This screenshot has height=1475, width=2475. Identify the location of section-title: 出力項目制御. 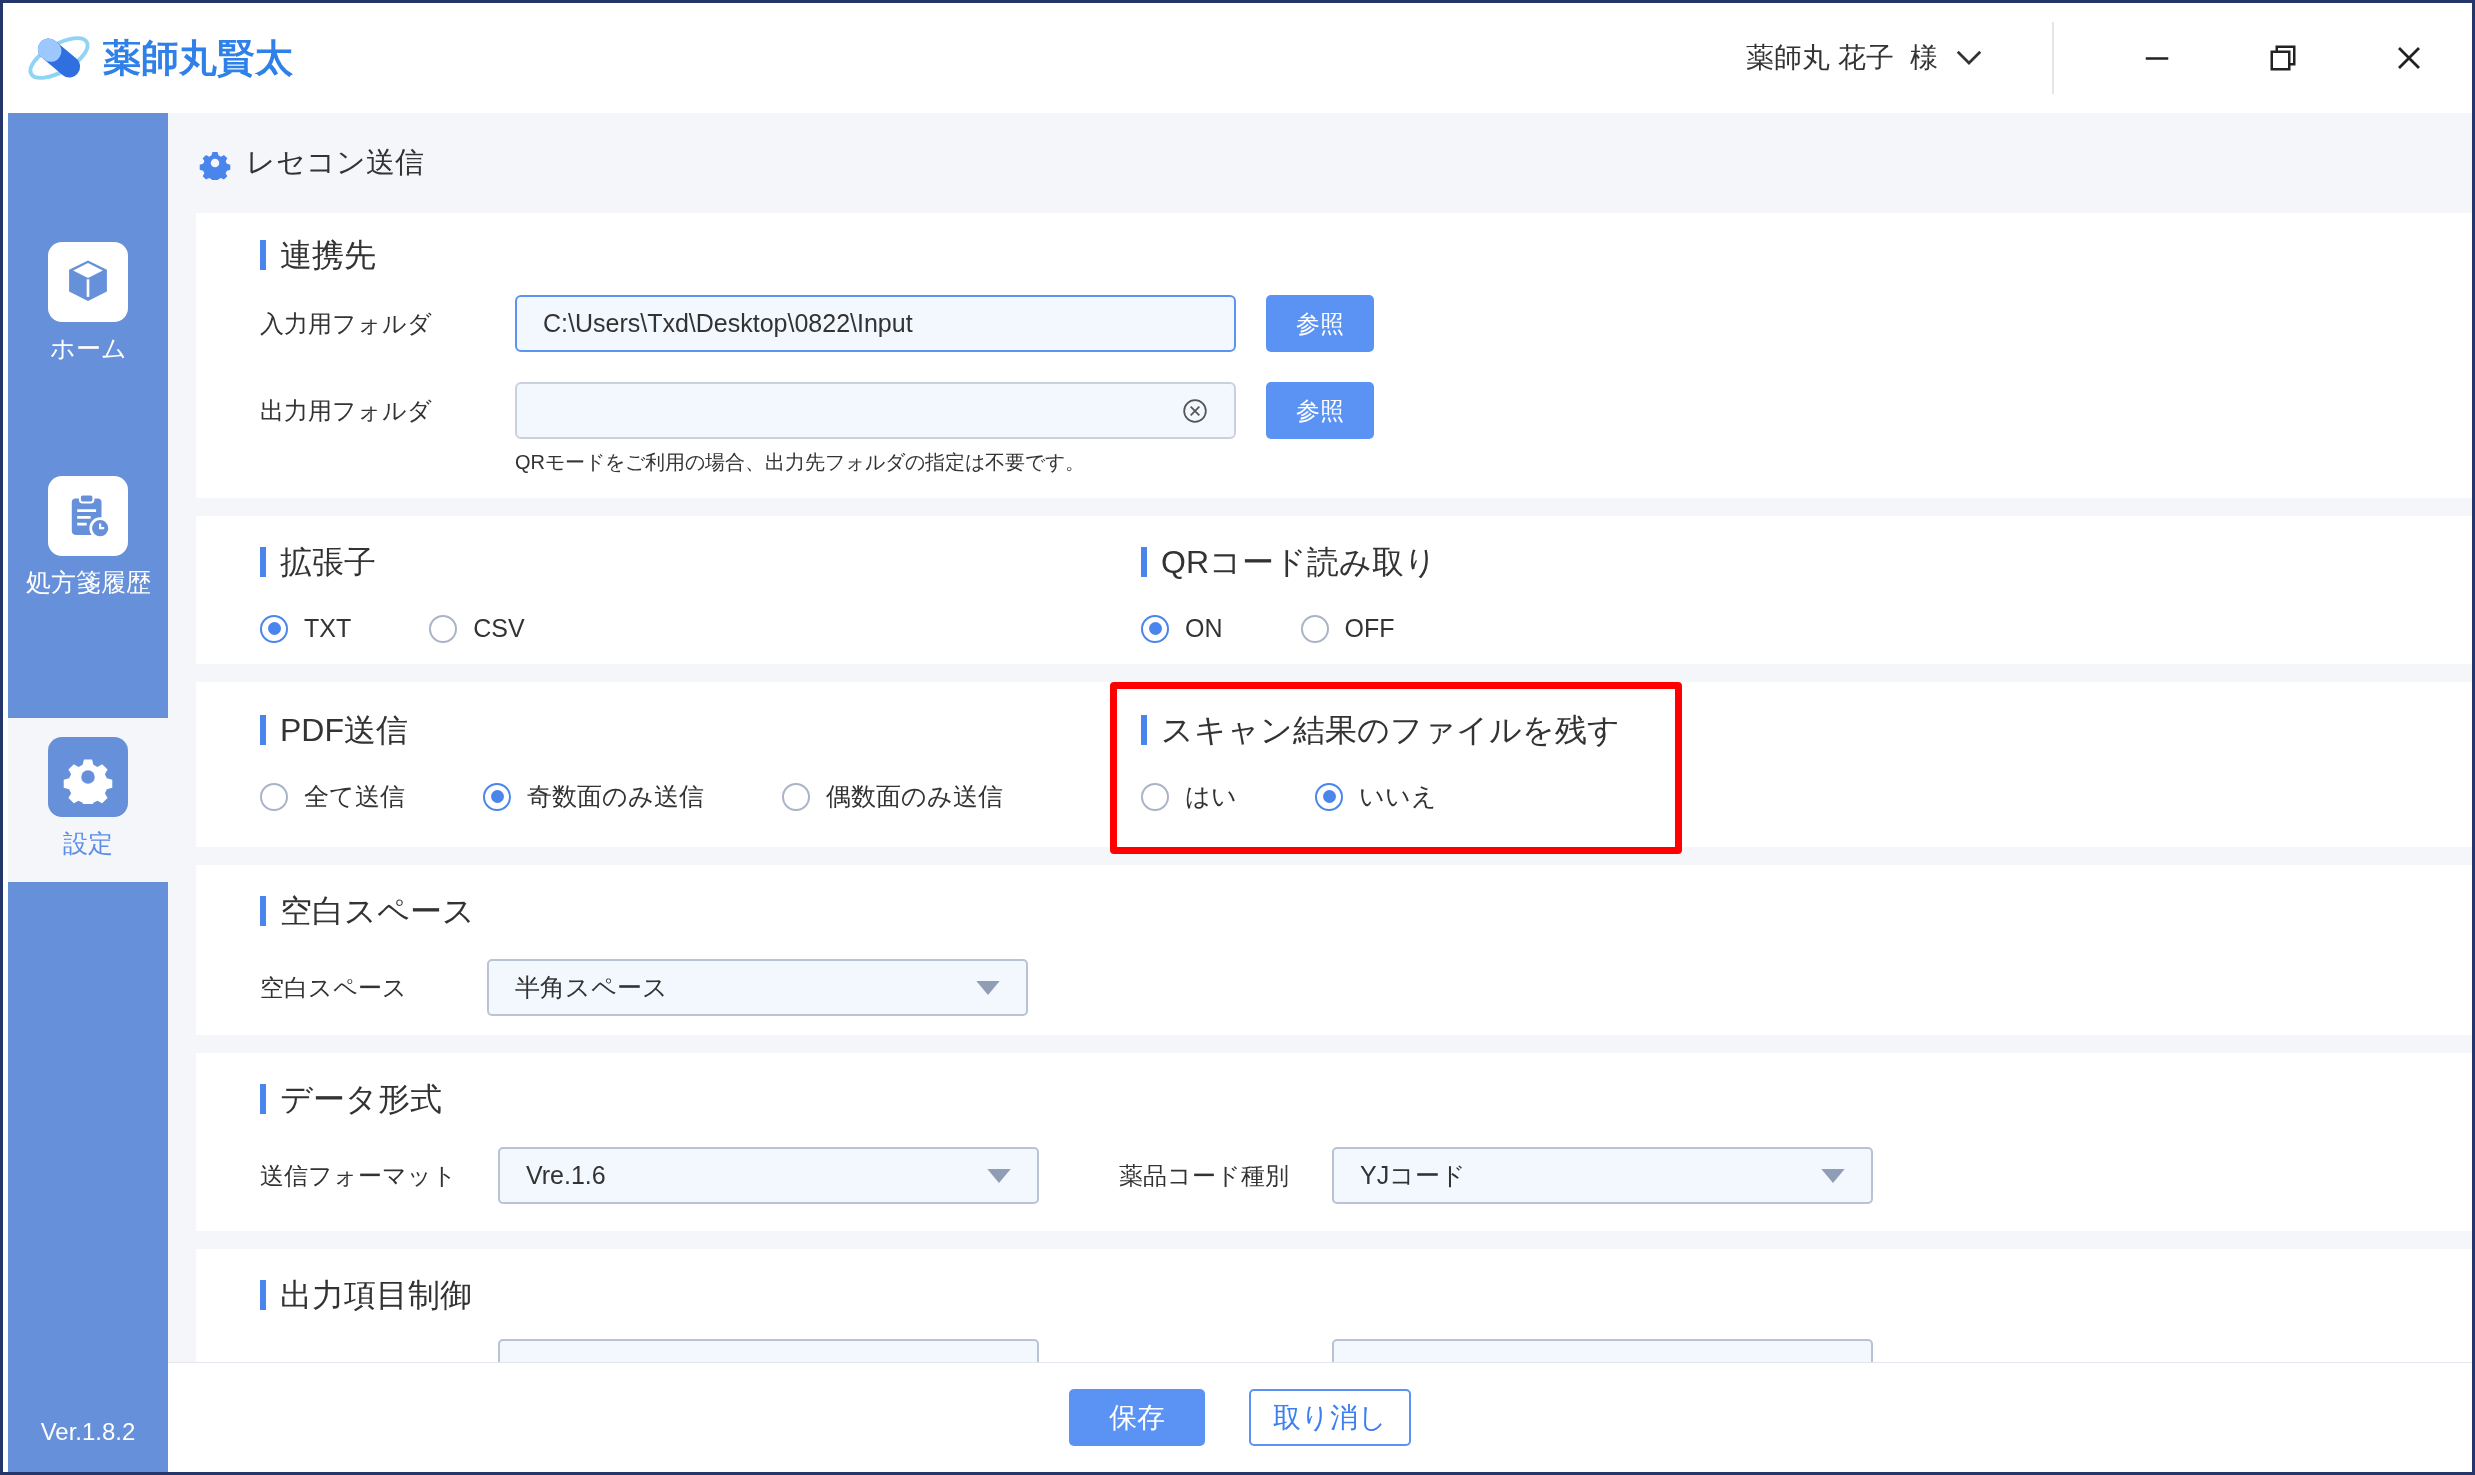
(376, 1295).